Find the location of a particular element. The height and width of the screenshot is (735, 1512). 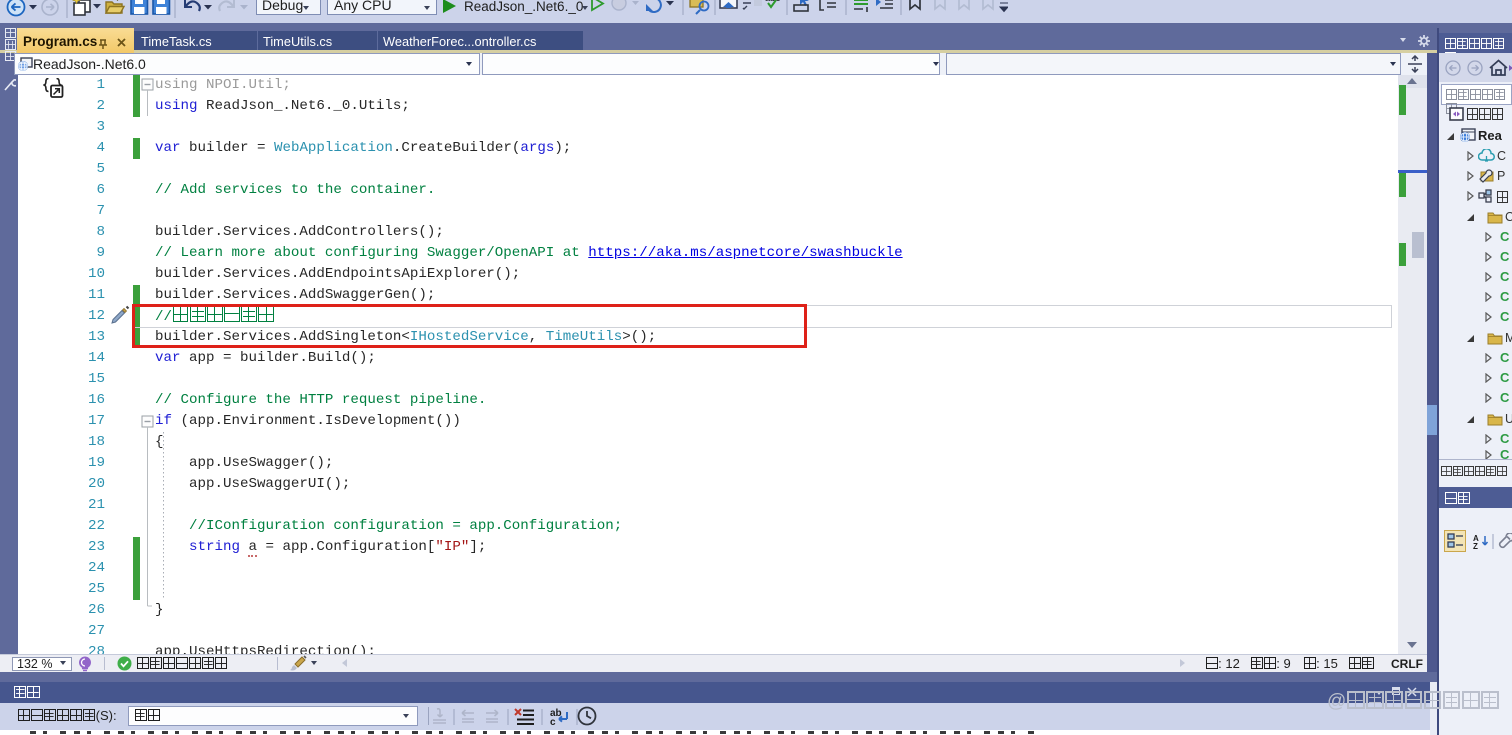

svg-text: Z is located at coordinates (1475, 546).